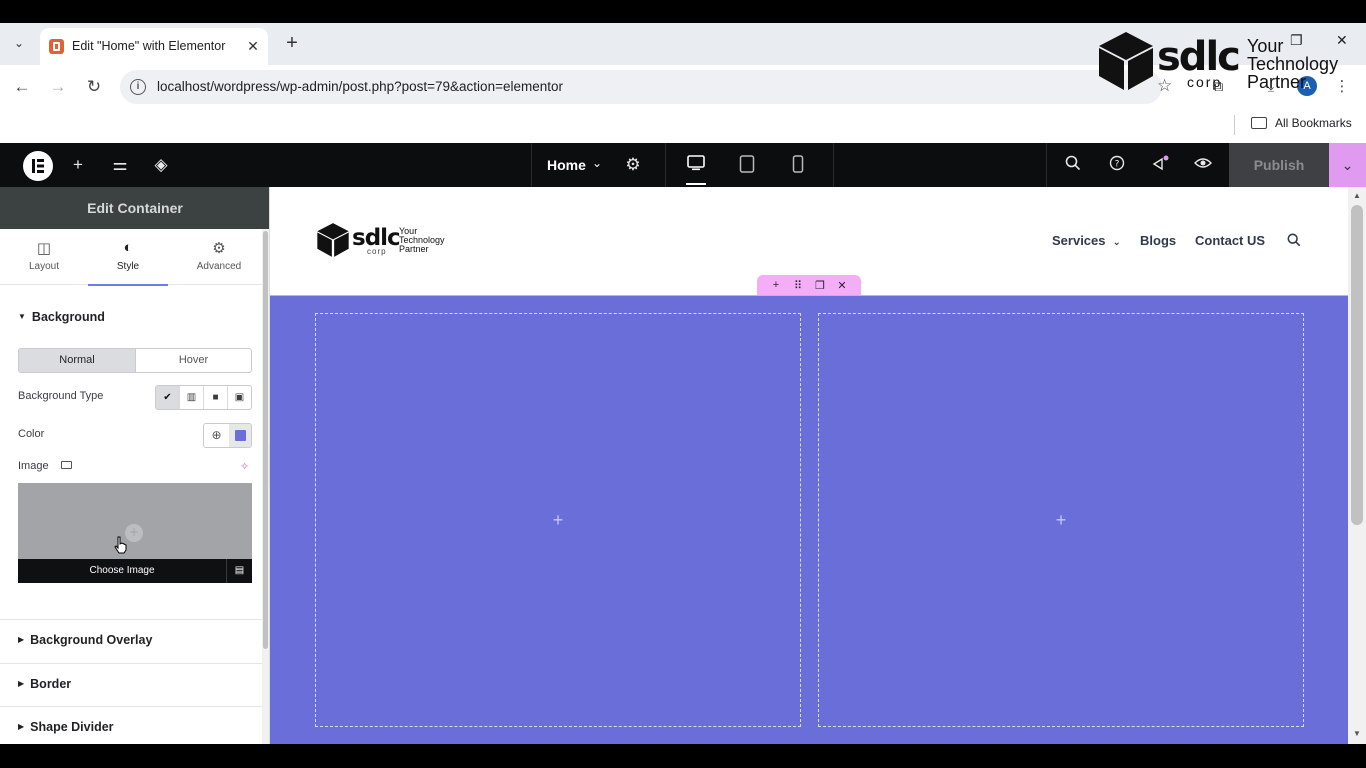 Image resolution: width=1366 pixels, height=768 pixels. Describe the element at coordinates (842, 285) in the screenshot. I see `delete-x-icon: ✕` at that location.